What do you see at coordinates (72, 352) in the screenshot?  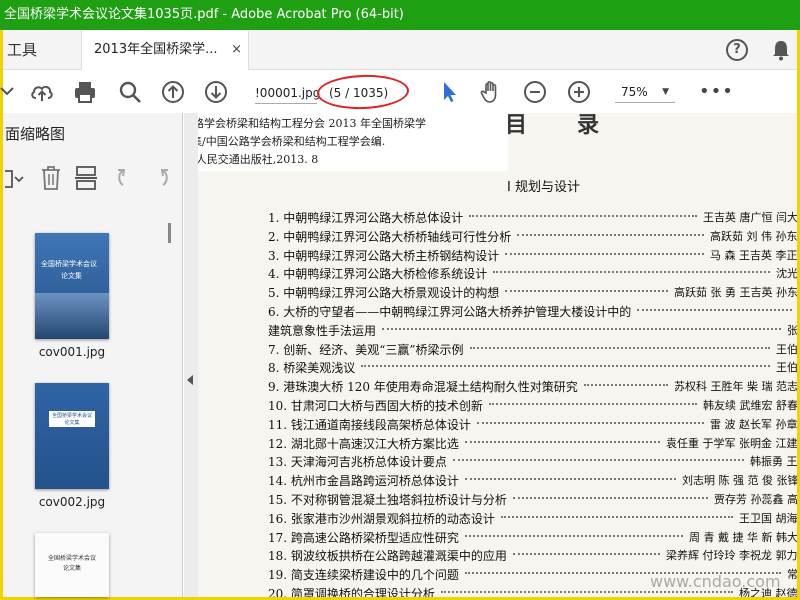 I see `thumbnail-label: cov001.jpg` at bounding box center [72, 352].